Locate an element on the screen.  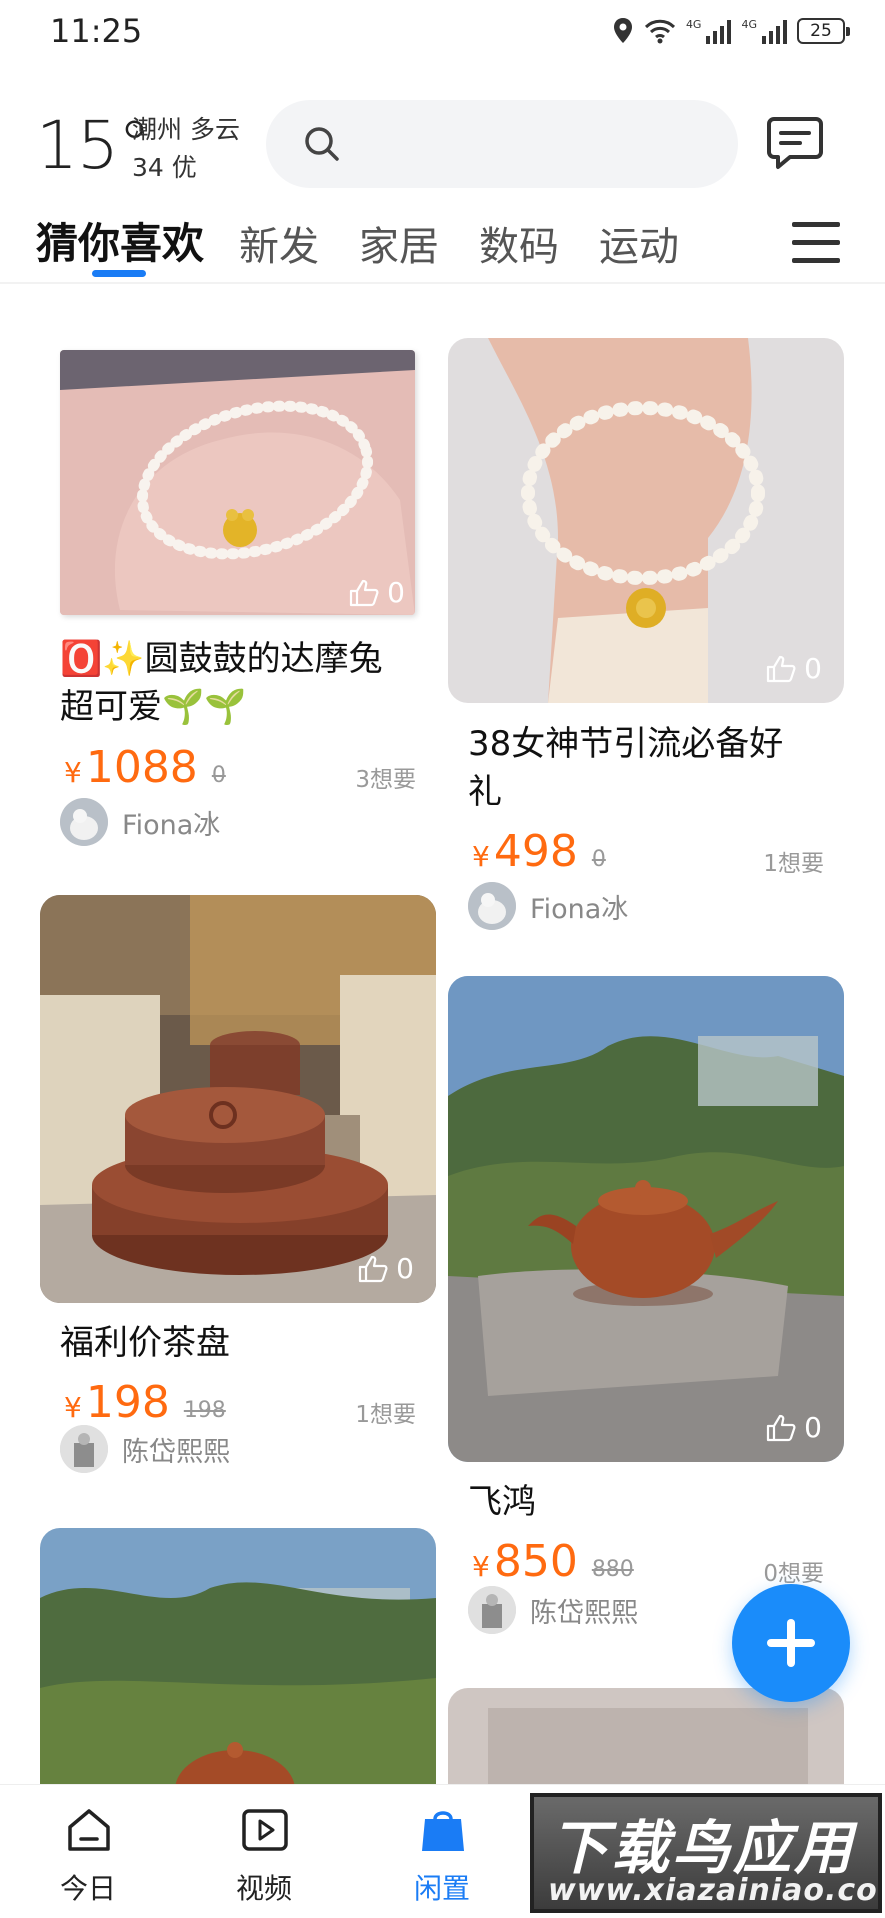
tab-indicator is located at coordinates (119, 273).